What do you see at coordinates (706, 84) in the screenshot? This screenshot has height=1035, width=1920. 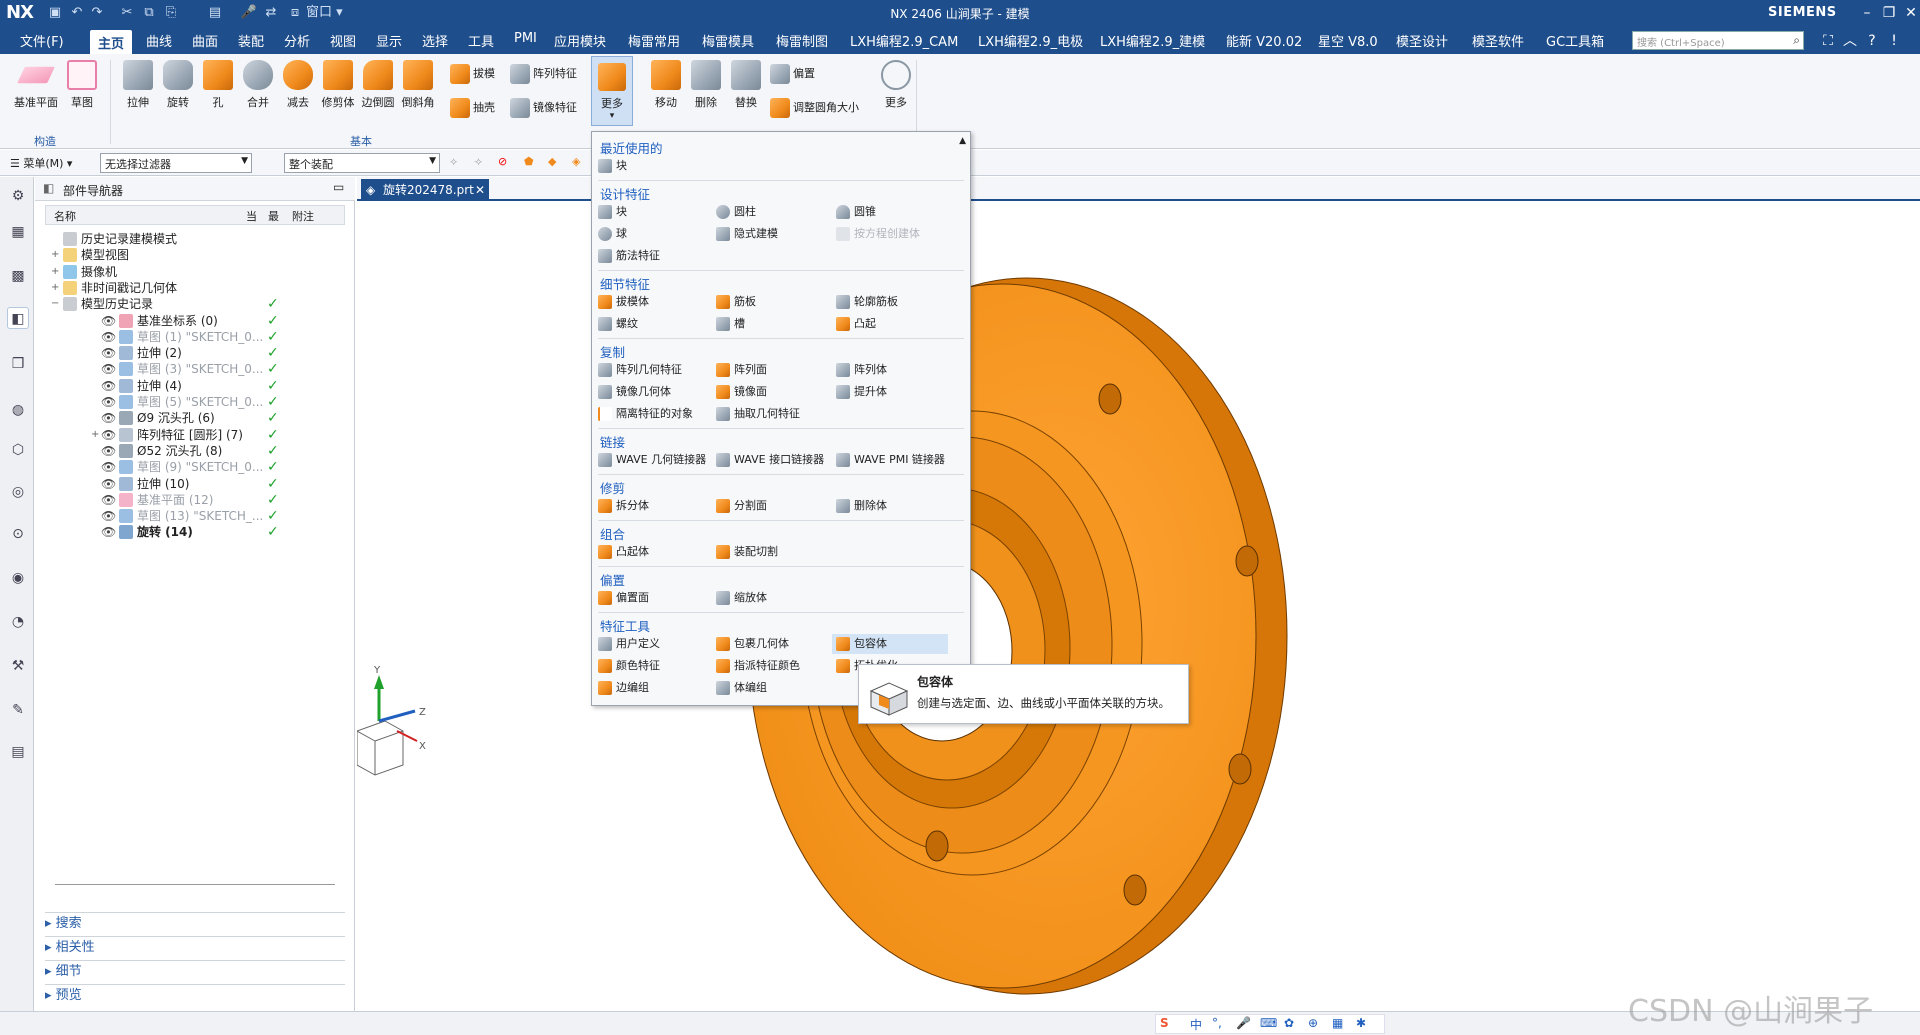 I see `delete-button: 删除` at bounding box center [706, 84].